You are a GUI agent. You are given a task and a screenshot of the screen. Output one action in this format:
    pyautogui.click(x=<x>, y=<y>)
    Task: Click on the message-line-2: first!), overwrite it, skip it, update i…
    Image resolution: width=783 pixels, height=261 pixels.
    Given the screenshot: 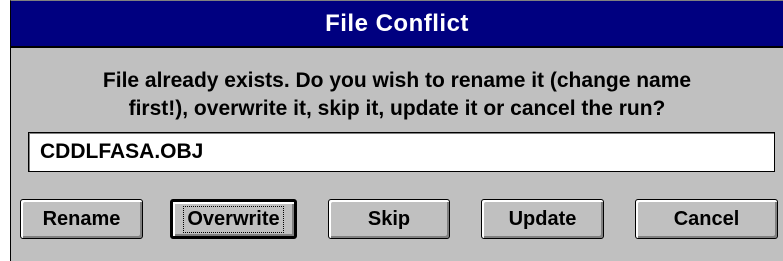 What is the action you would take?
    pyautogui.click(x=397, y=108)
    